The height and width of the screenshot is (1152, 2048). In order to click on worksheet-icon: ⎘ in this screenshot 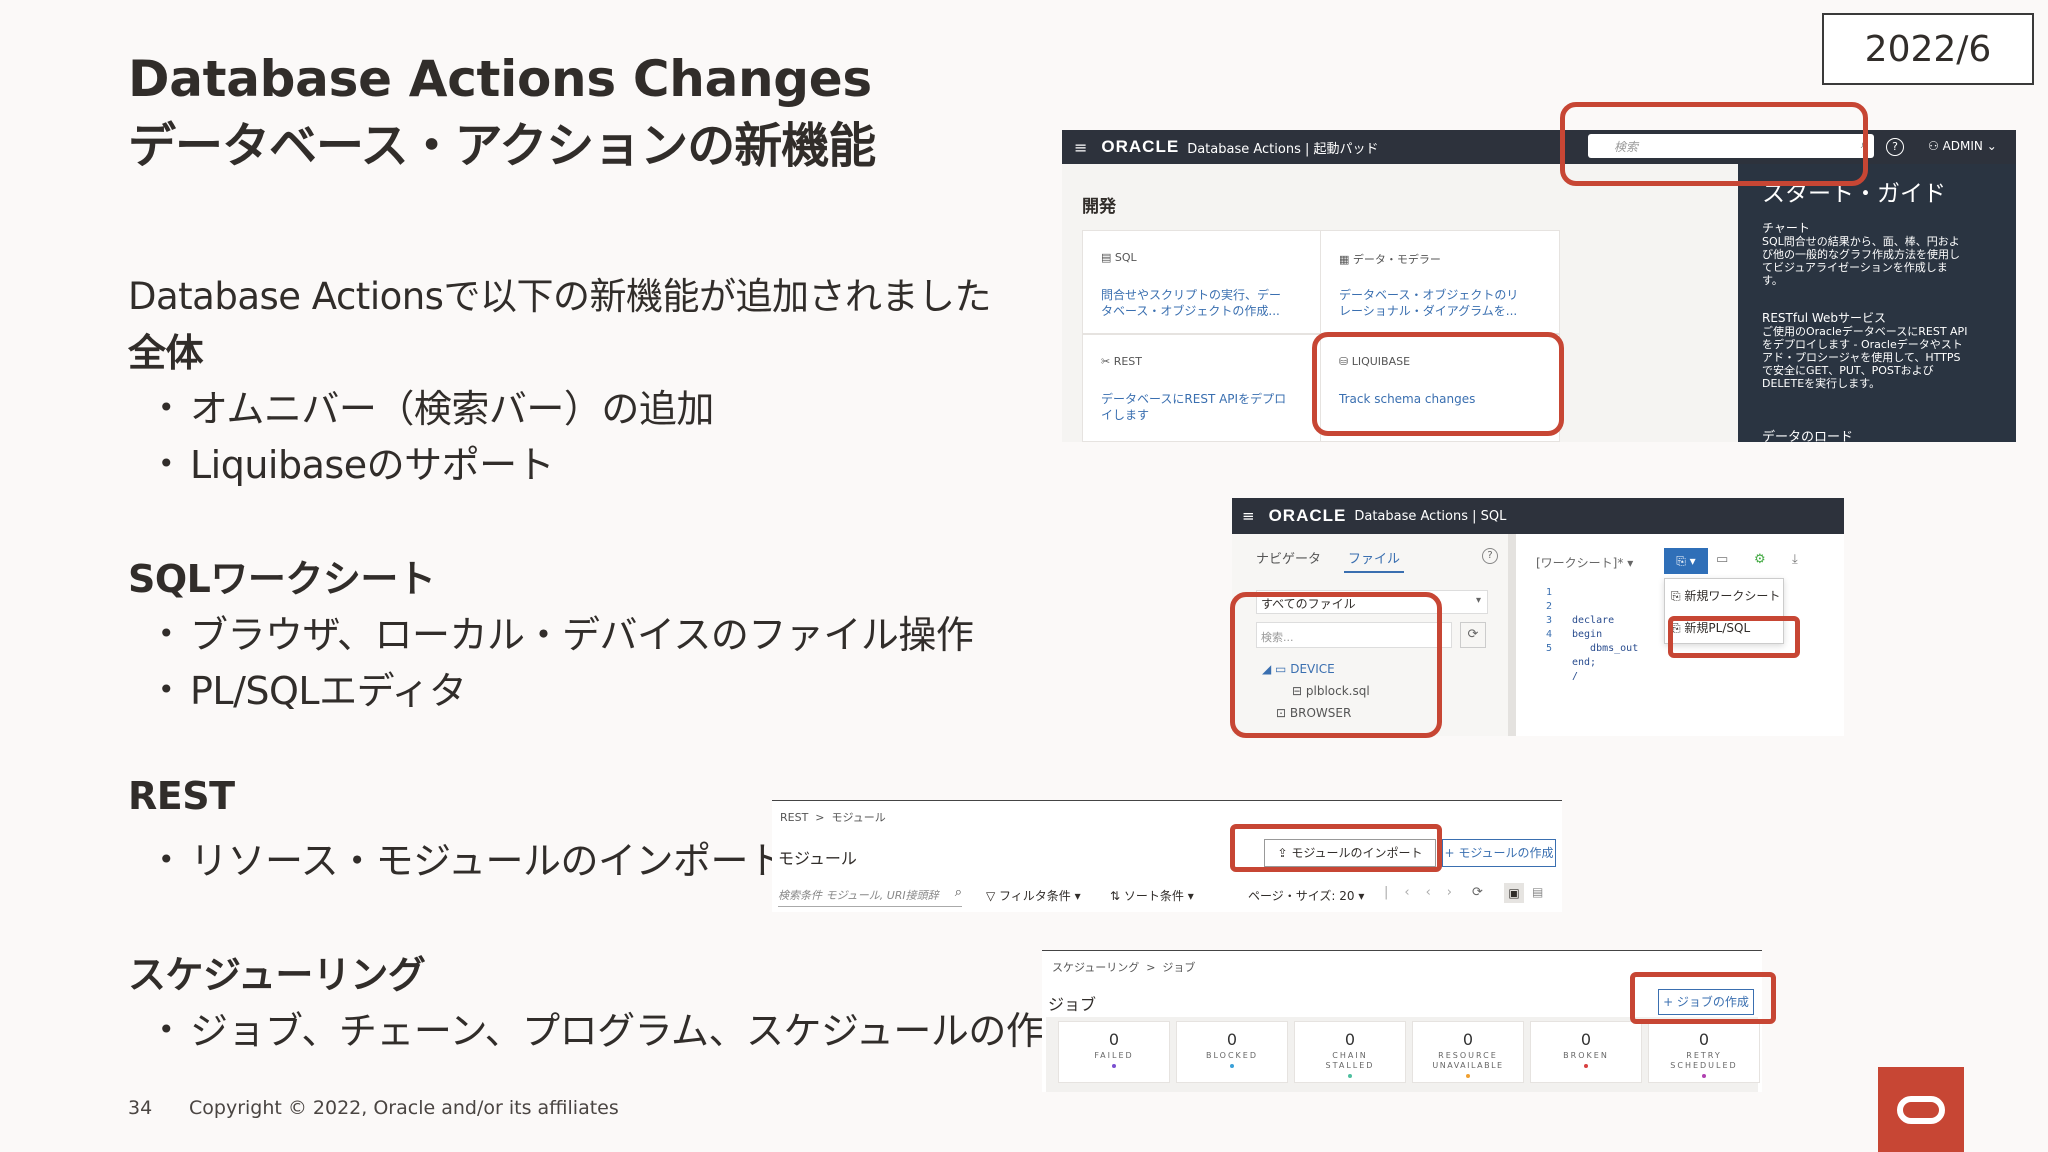, I will do `click(1678, 596)`.